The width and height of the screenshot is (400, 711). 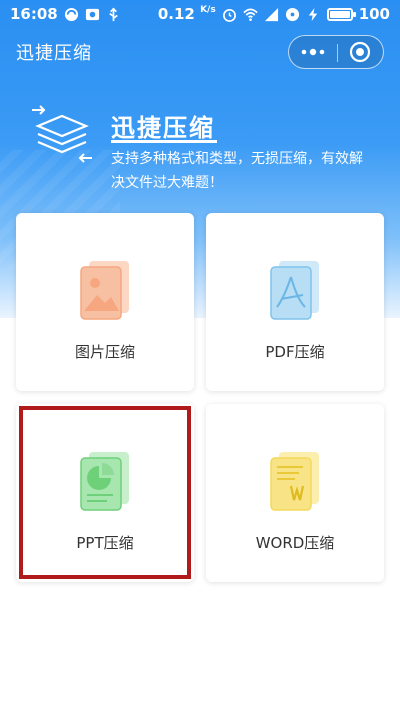 What do you see at coordinates (292, 14) in the screenshot?
I see `hotspot-icon` at bounding box center [292, 14].